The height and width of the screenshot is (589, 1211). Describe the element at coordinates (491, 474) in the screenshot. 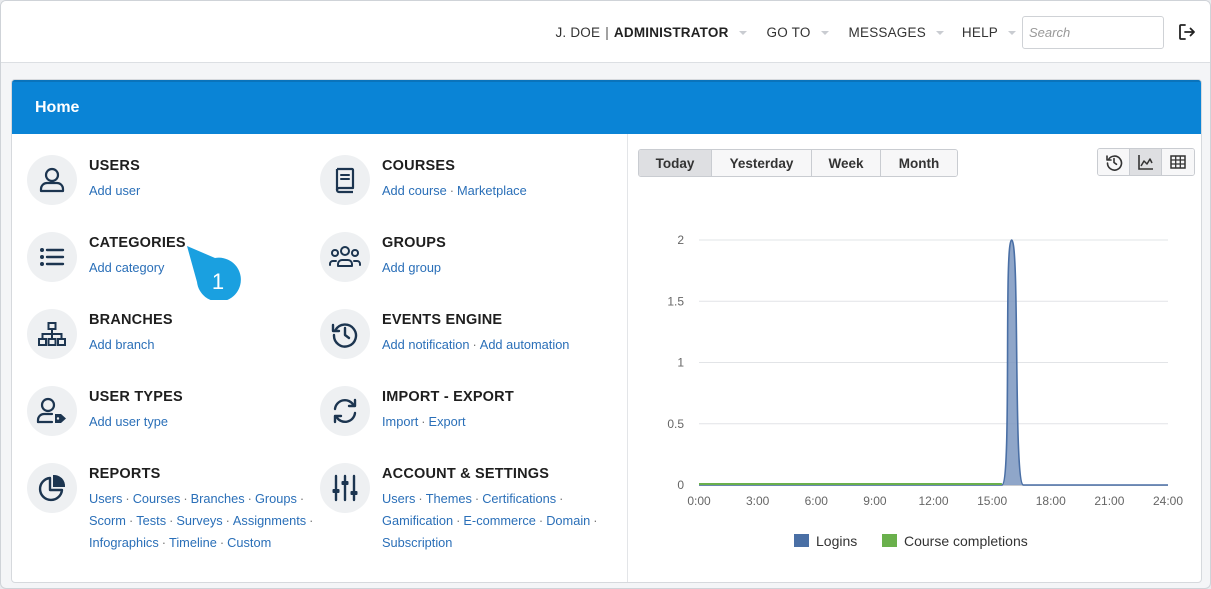

I see `tile-title: ACCOUNT & SETTINGS` at that location.